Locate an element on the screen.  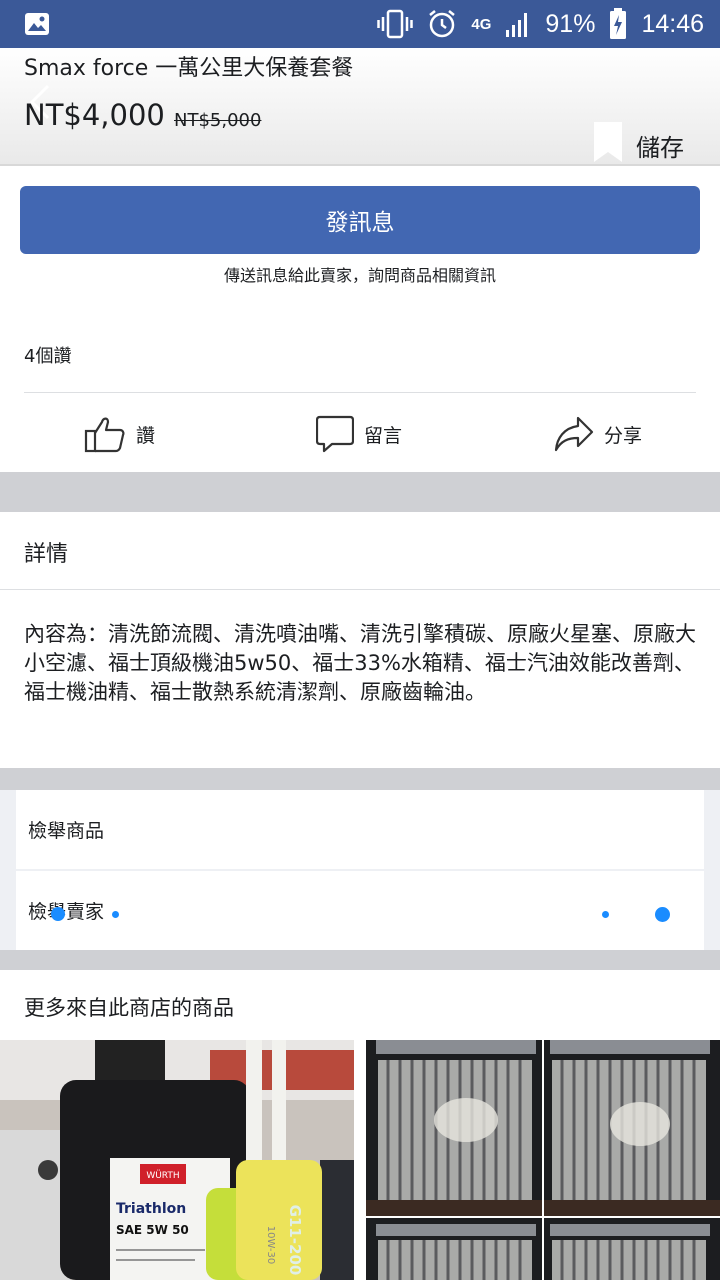
report-product-button: 檢舉商品 is located at coordinates (360, 829).